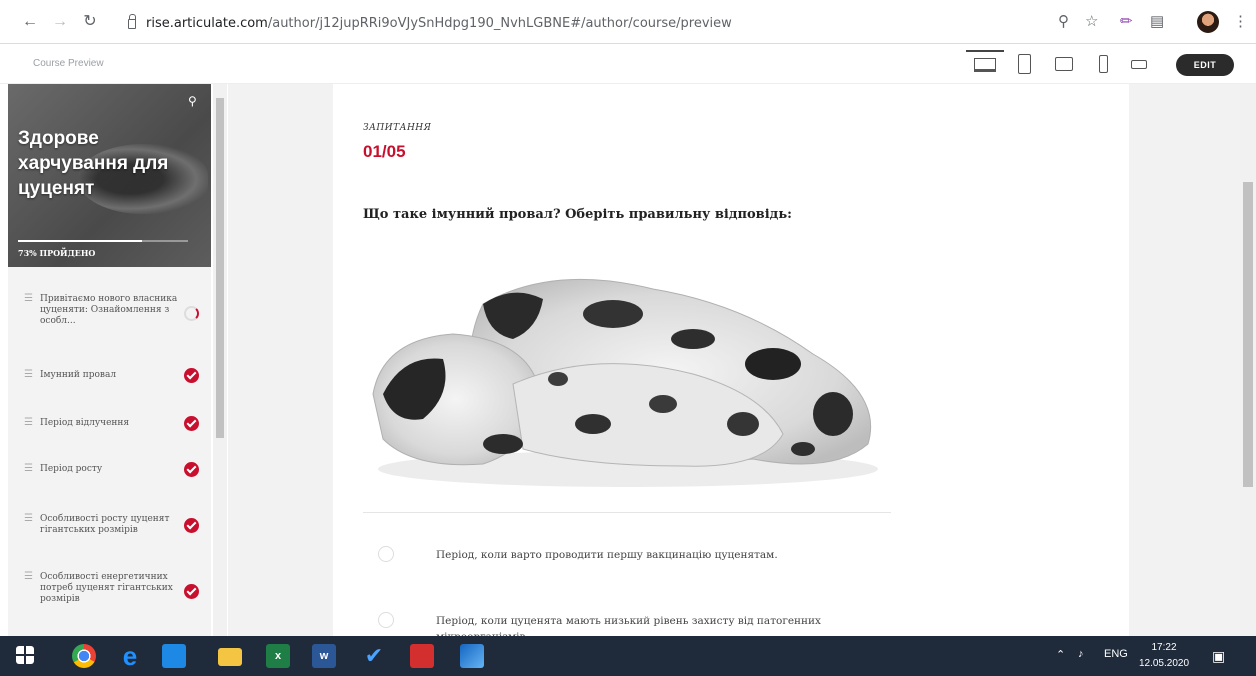 The height and width of the screenshot is (676, 1256). Describe the element at coordinates (174, 656) in the screenshot. I see `app-icon` at that location.